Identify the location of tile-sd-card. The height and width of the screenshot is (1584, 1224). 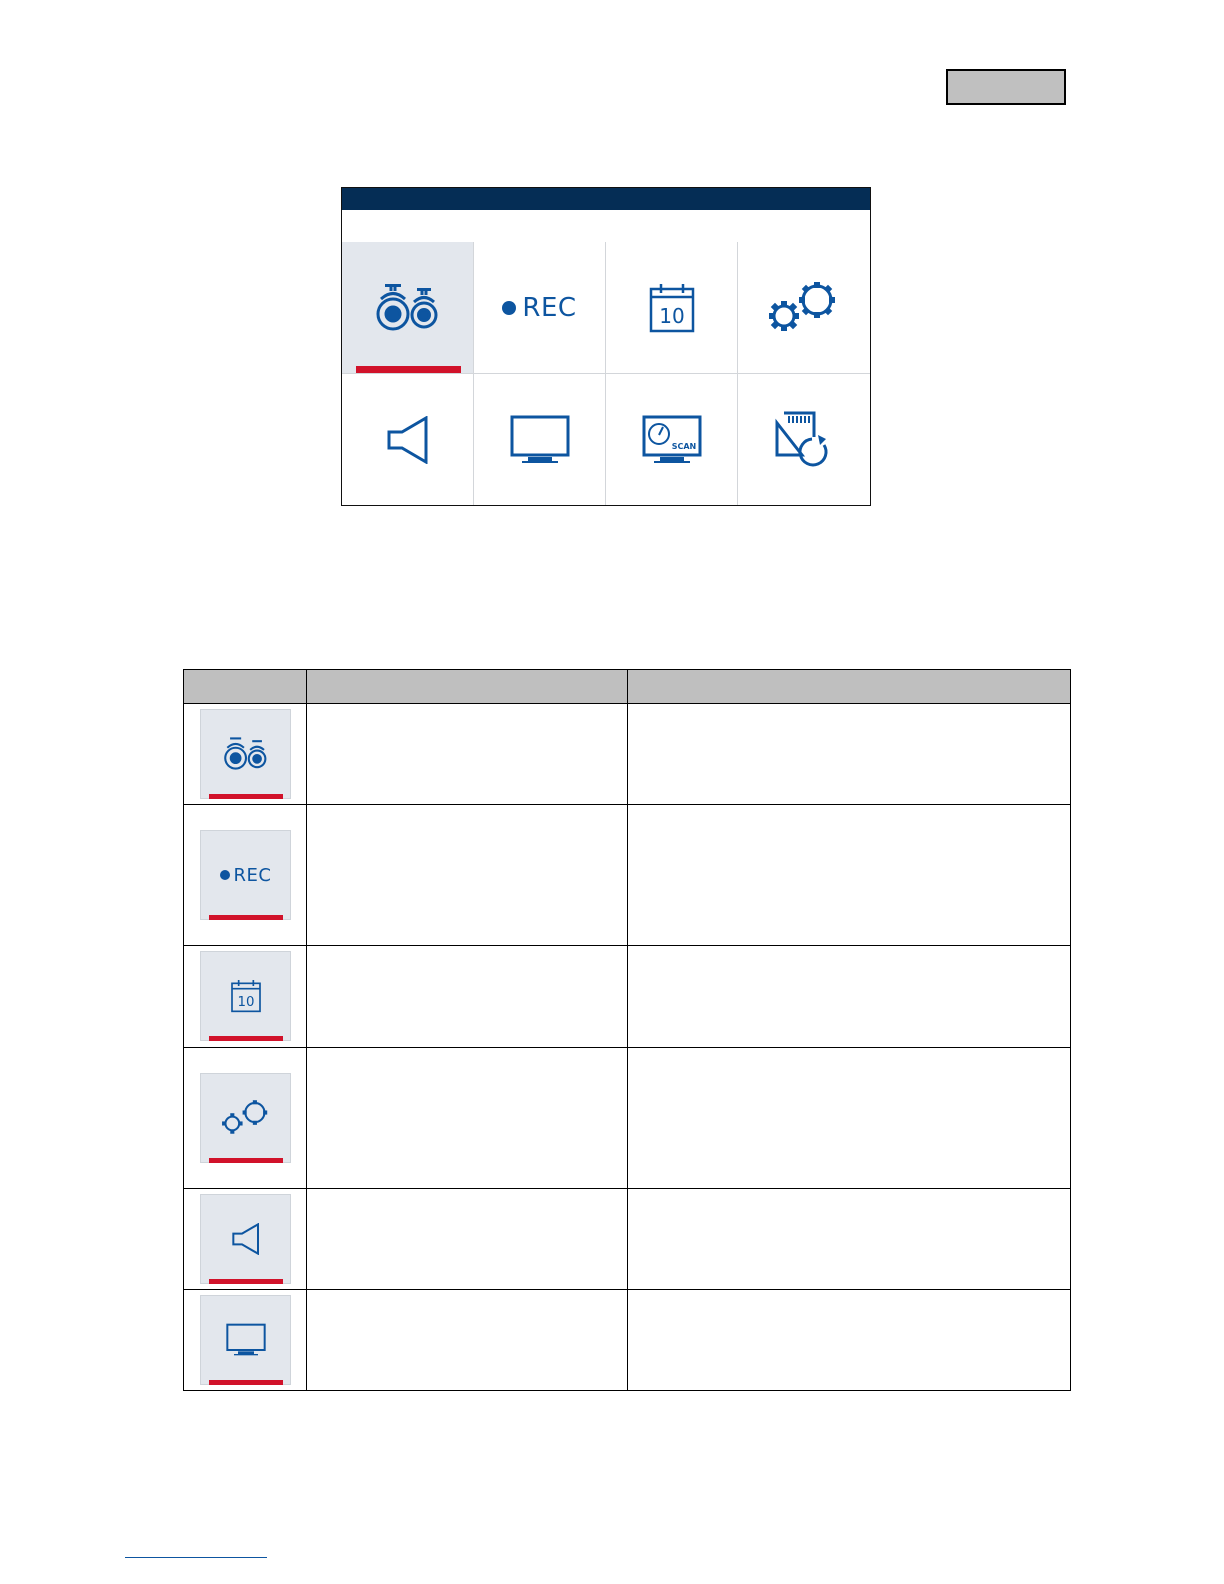
(804, 439).